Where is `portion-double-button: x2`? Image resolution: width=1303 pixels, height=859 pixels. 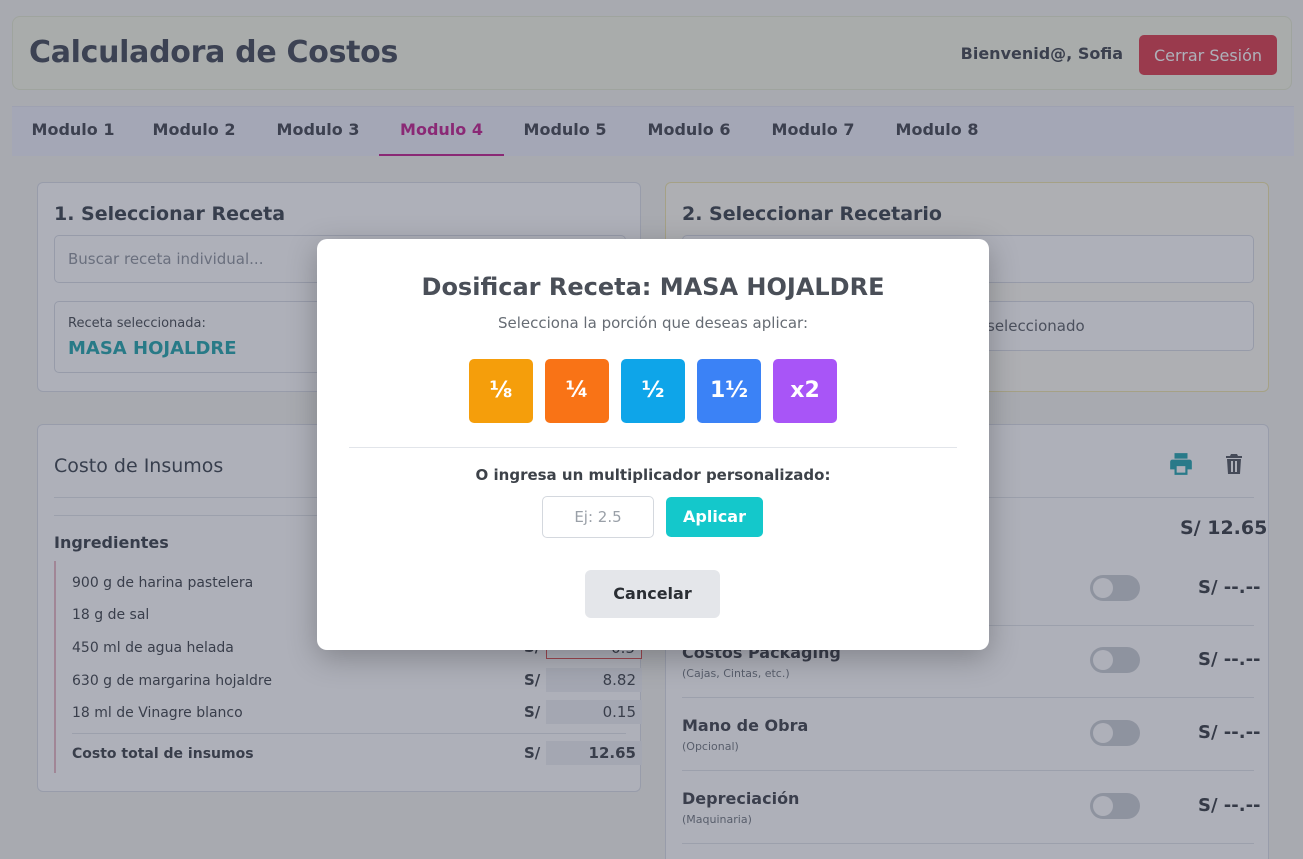
portion-double-button: x2 is located at coordinates (805, 391).